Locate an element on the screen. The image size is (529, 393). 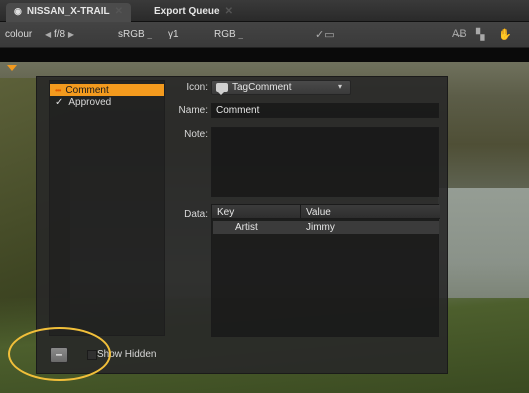
collapse-triangle-icon is located at coordinates (12, 68).